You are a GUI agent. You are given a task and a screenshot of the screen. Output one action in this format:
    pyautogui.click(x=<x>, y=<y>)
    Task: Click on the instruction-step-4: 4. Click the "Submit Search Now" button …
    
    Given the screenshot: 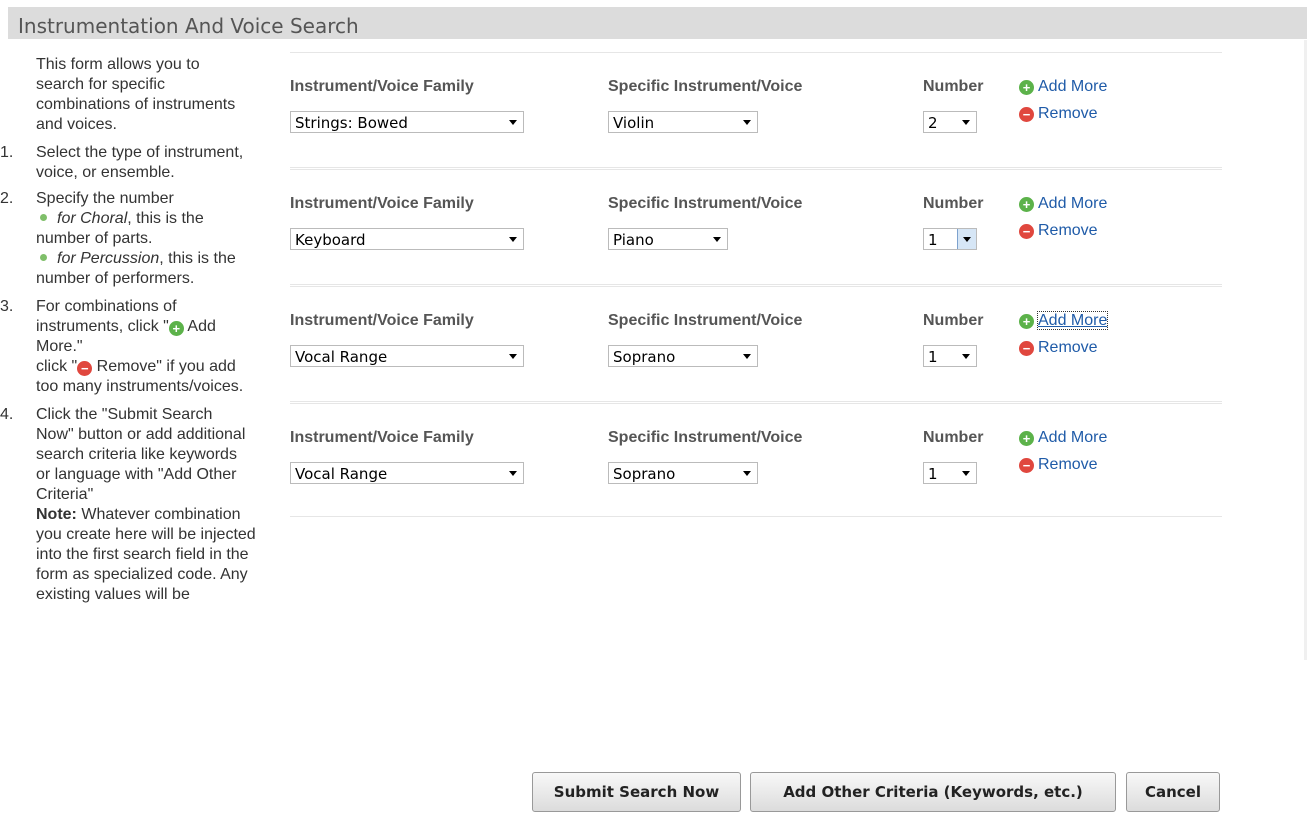 What is the action you would take?
    pyautogui.click(x=125, y=455)
    